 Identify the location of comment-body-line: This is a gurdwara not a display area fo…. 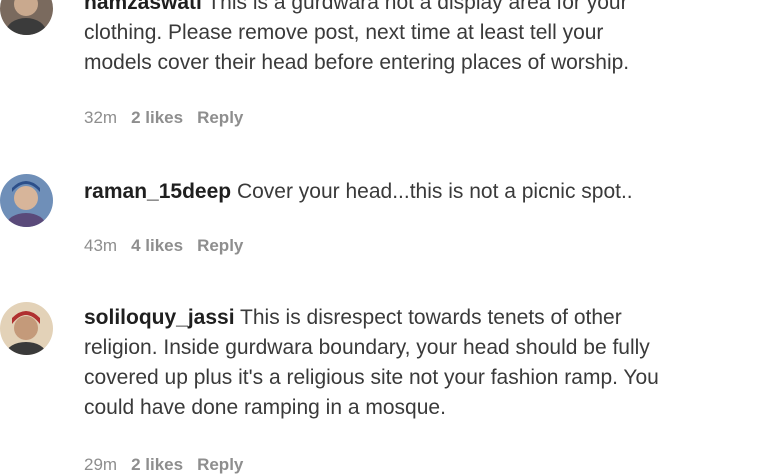
(417, 7).